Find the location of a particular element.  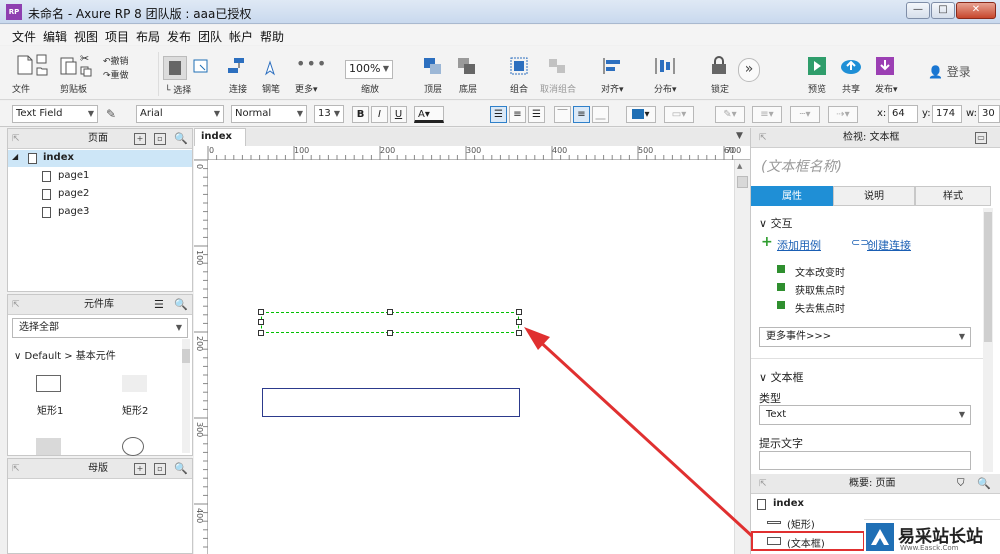

select-intersect-button is located at coordinates (175, 68).